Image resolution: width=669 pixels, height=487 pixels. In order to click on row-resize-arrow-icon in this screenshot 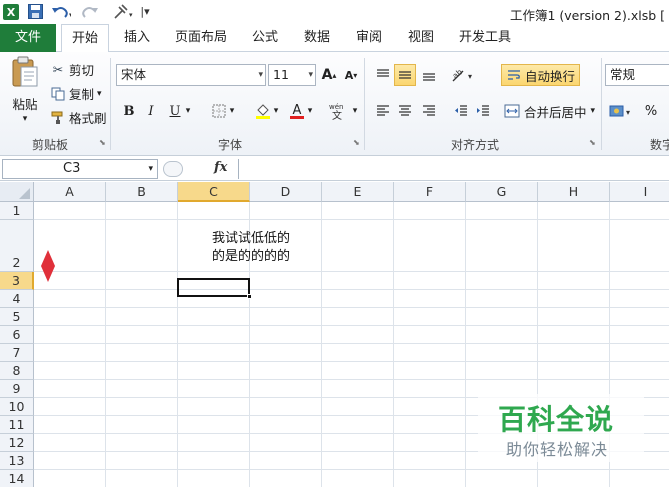, I will do `click(48, 267)`.